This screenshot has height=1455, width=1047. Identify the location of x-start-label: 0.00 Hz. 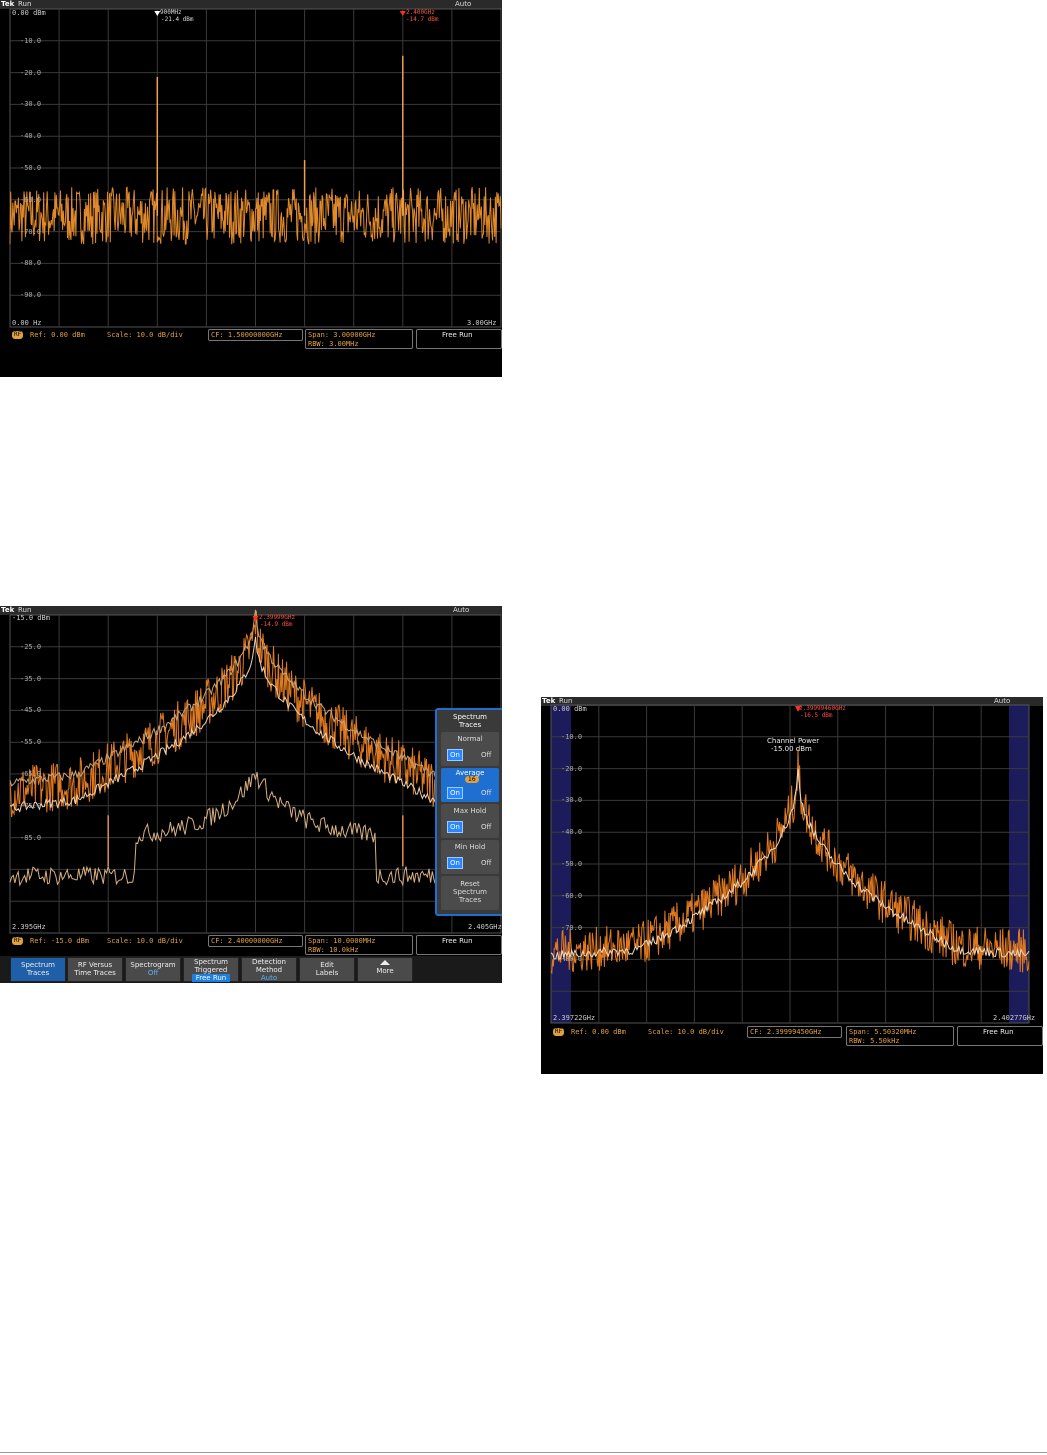
(27, 323).